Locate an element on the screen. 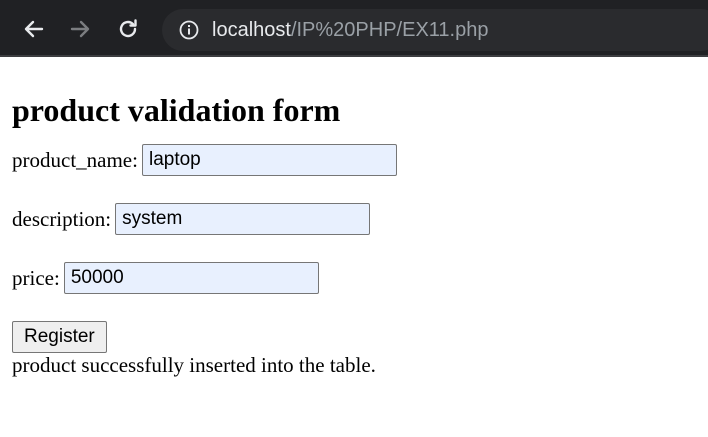 Image resolution: width=708 pixels, height=437 pixels. description-row: description: is located at coordinates (354, 219).